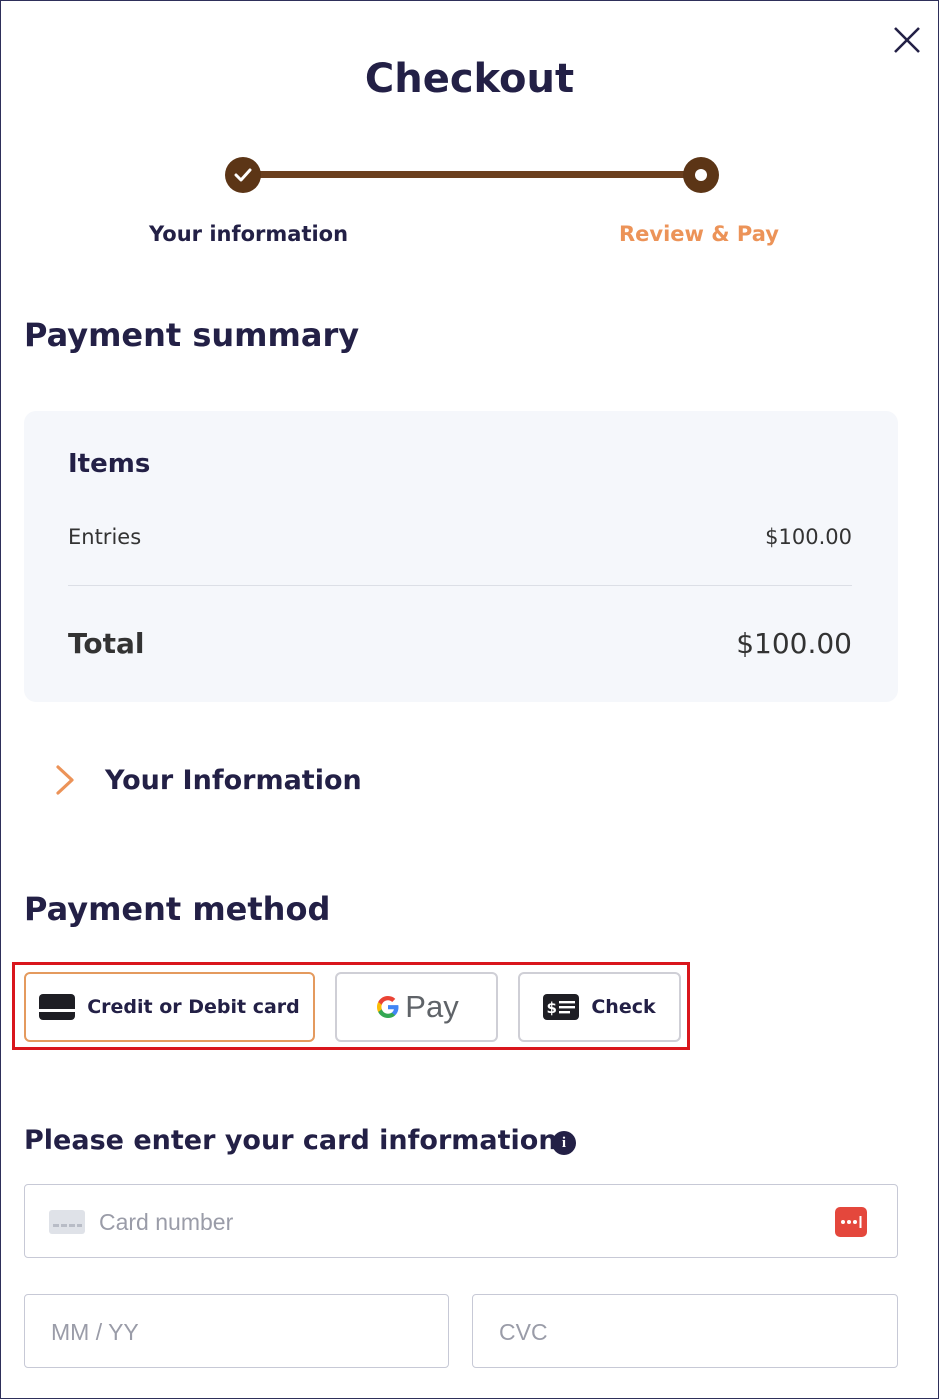  What do you see at coordinates (808, 537) in the screenshot?
I see `entries-amount: $100.00` at bounding box center [808, 537].